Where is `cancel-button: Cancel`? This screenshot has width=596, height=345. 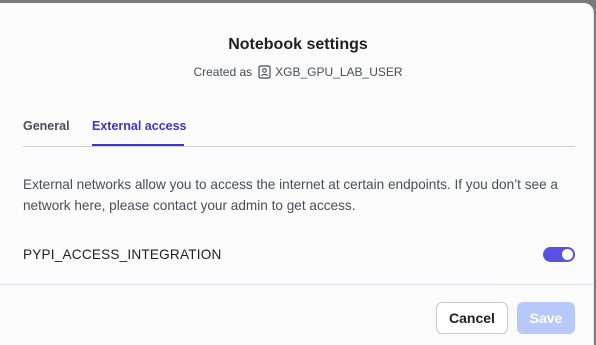 cancel-button: Cancel is located at coordinates (472, 318).